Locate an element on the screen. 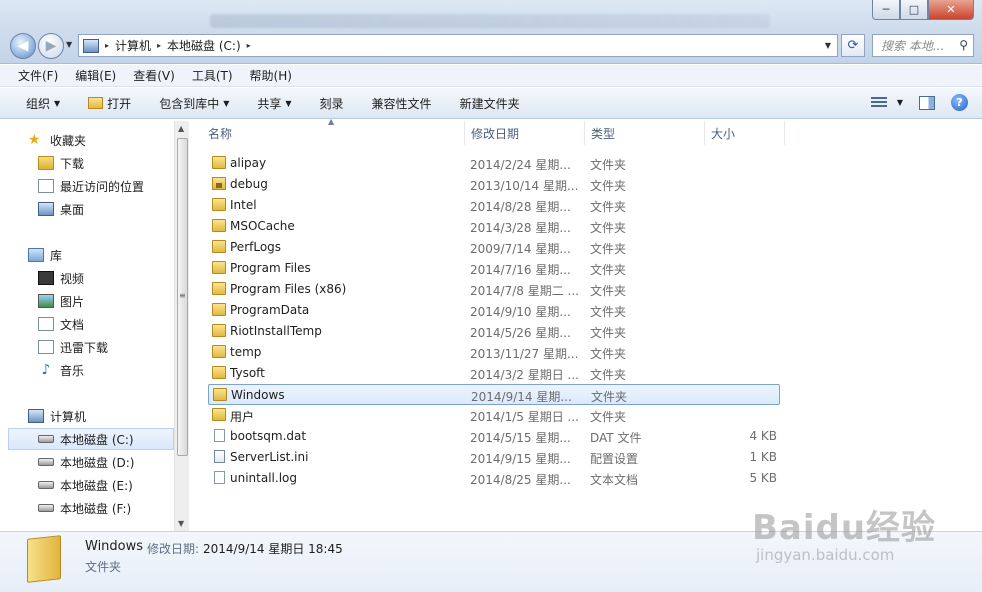 The width and height of the screenshot is (982, 592). compat-files-button: 兼容性文件 is located at coordinates (402, 103).